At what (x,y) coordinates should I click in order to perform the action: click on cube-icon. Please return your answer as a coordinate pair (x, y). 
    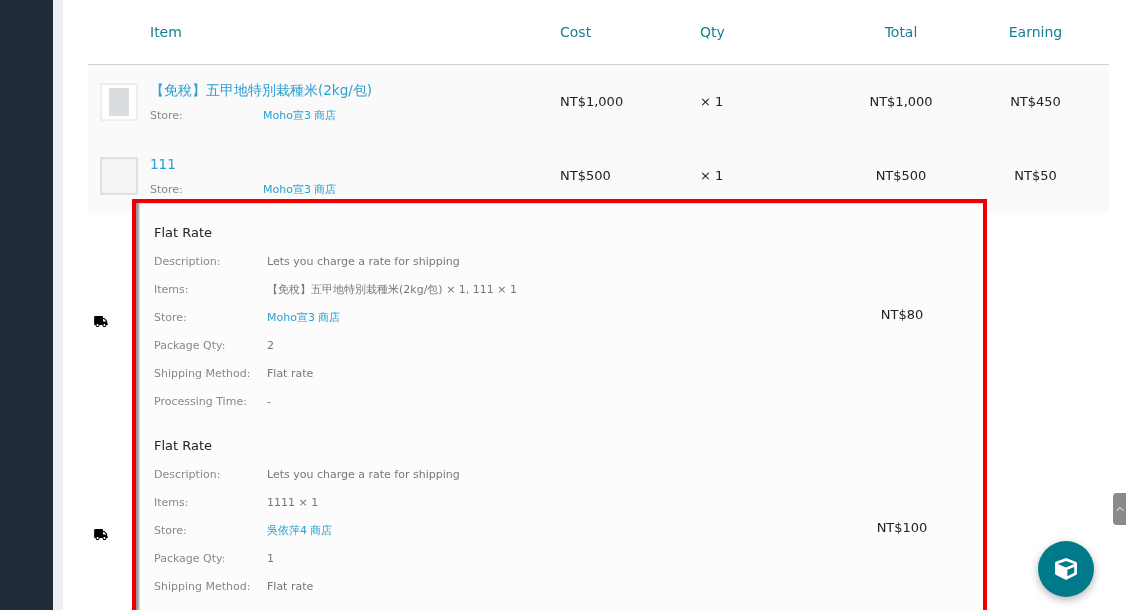
    Looking at the image, I should click on (1066, 569).